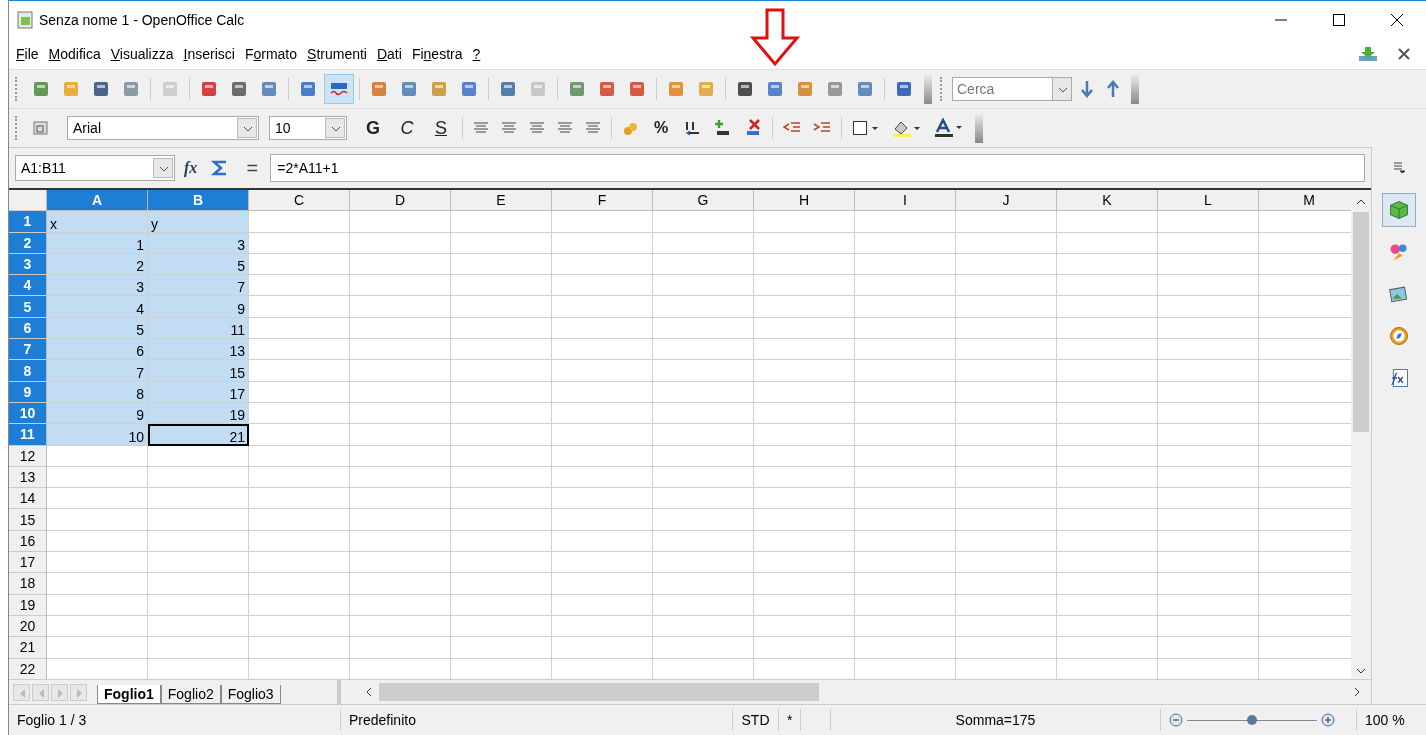  I want to click on row-header: 16, so click(28, 541).